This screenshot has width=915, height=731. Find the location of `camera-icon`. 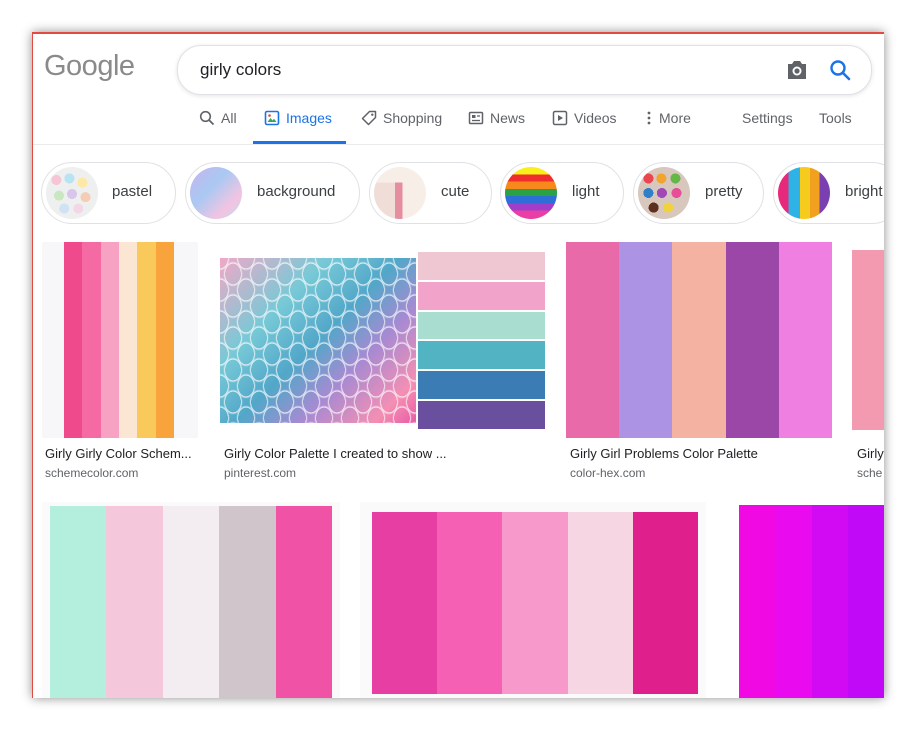

camera-icon is located at coordinates (797, 70).